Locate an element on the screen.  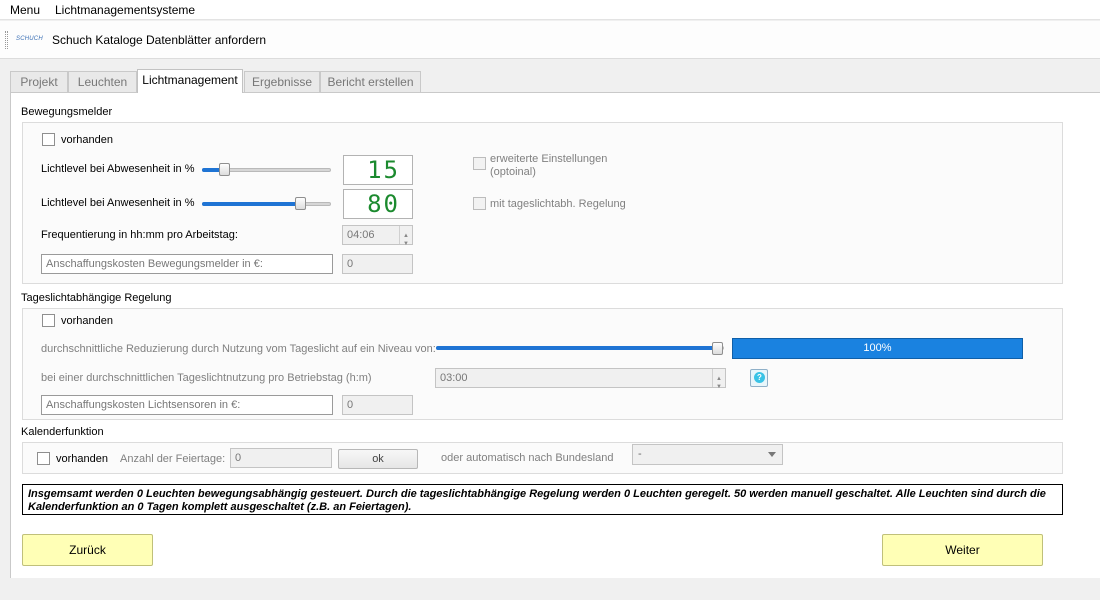
absent-level-slider-handle is located at coordinates (224, 169).